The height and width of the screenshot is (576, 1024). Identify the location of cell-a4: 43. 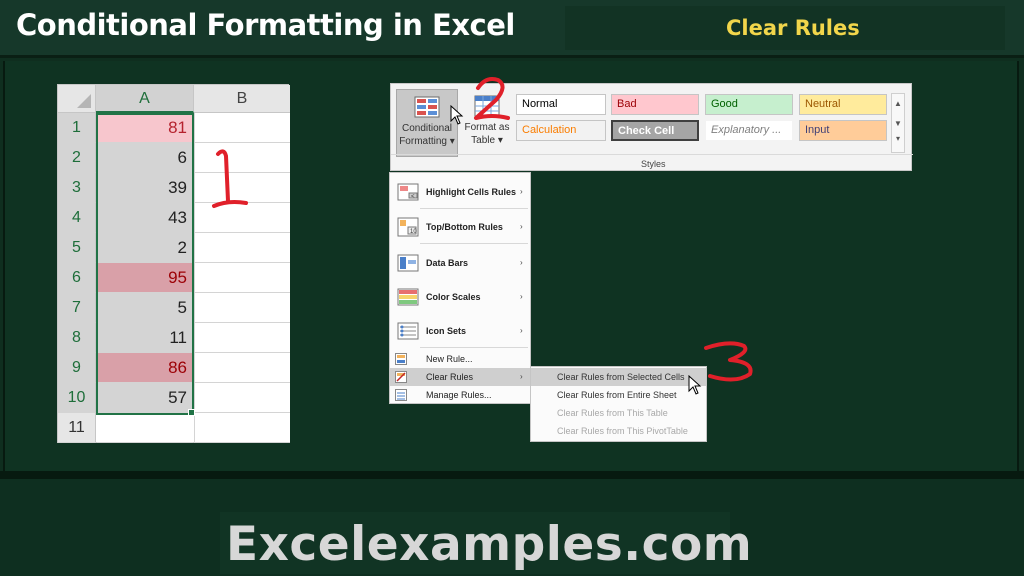
(145, 218).